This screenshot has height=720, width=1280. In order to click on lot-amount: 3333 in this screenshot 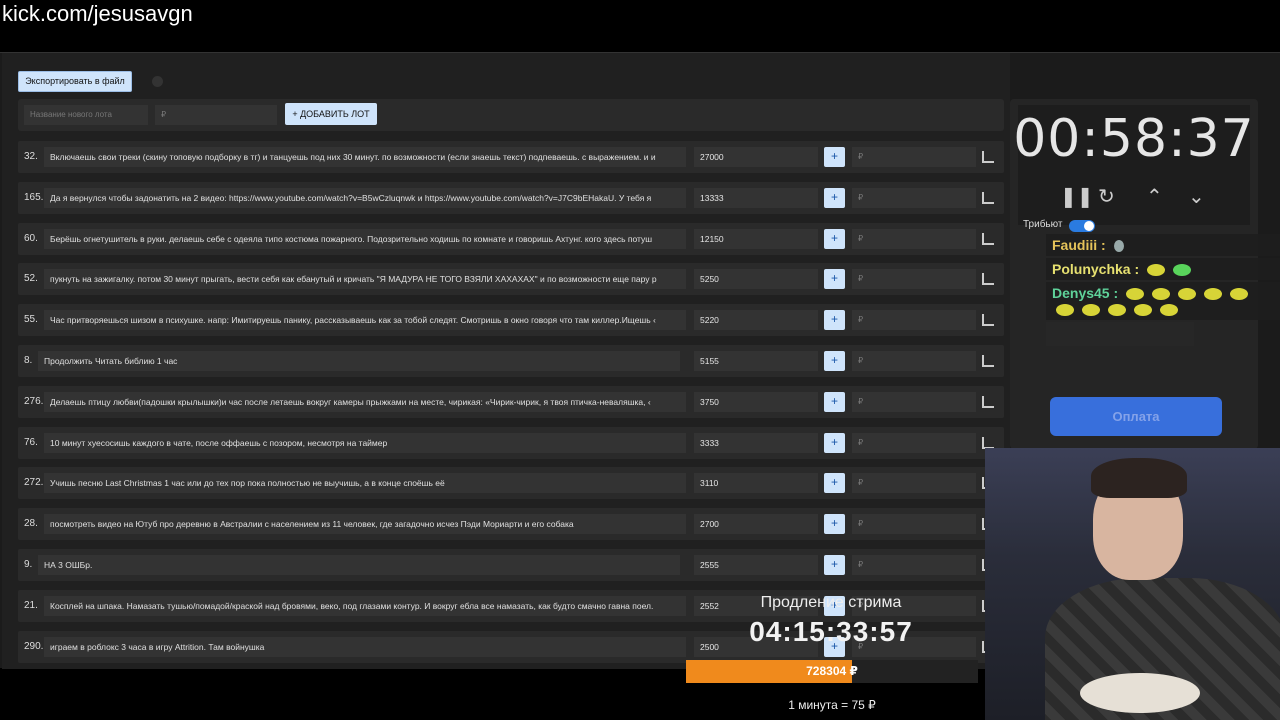, I will do `click(756, 442)`.